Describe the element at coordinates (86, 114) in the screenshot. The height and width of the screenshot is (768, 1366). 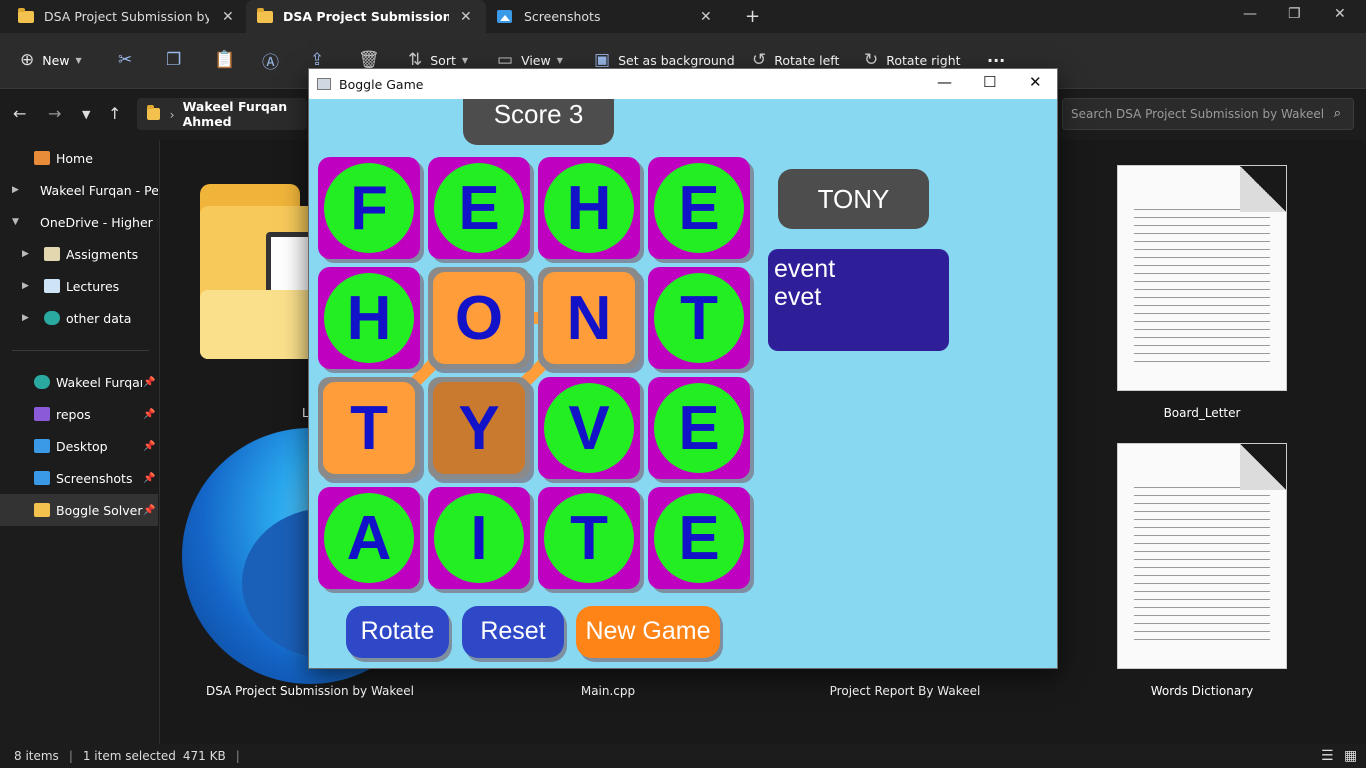
I see `recent-chevron-icon: ▼` at that location.